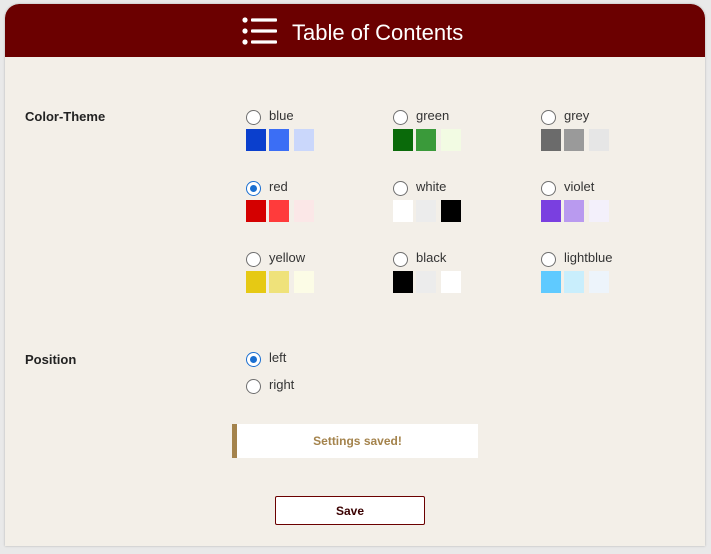  Describe the element at coordinates (400, 117) in the screenshot. I see `theme-radio-green` at that location.